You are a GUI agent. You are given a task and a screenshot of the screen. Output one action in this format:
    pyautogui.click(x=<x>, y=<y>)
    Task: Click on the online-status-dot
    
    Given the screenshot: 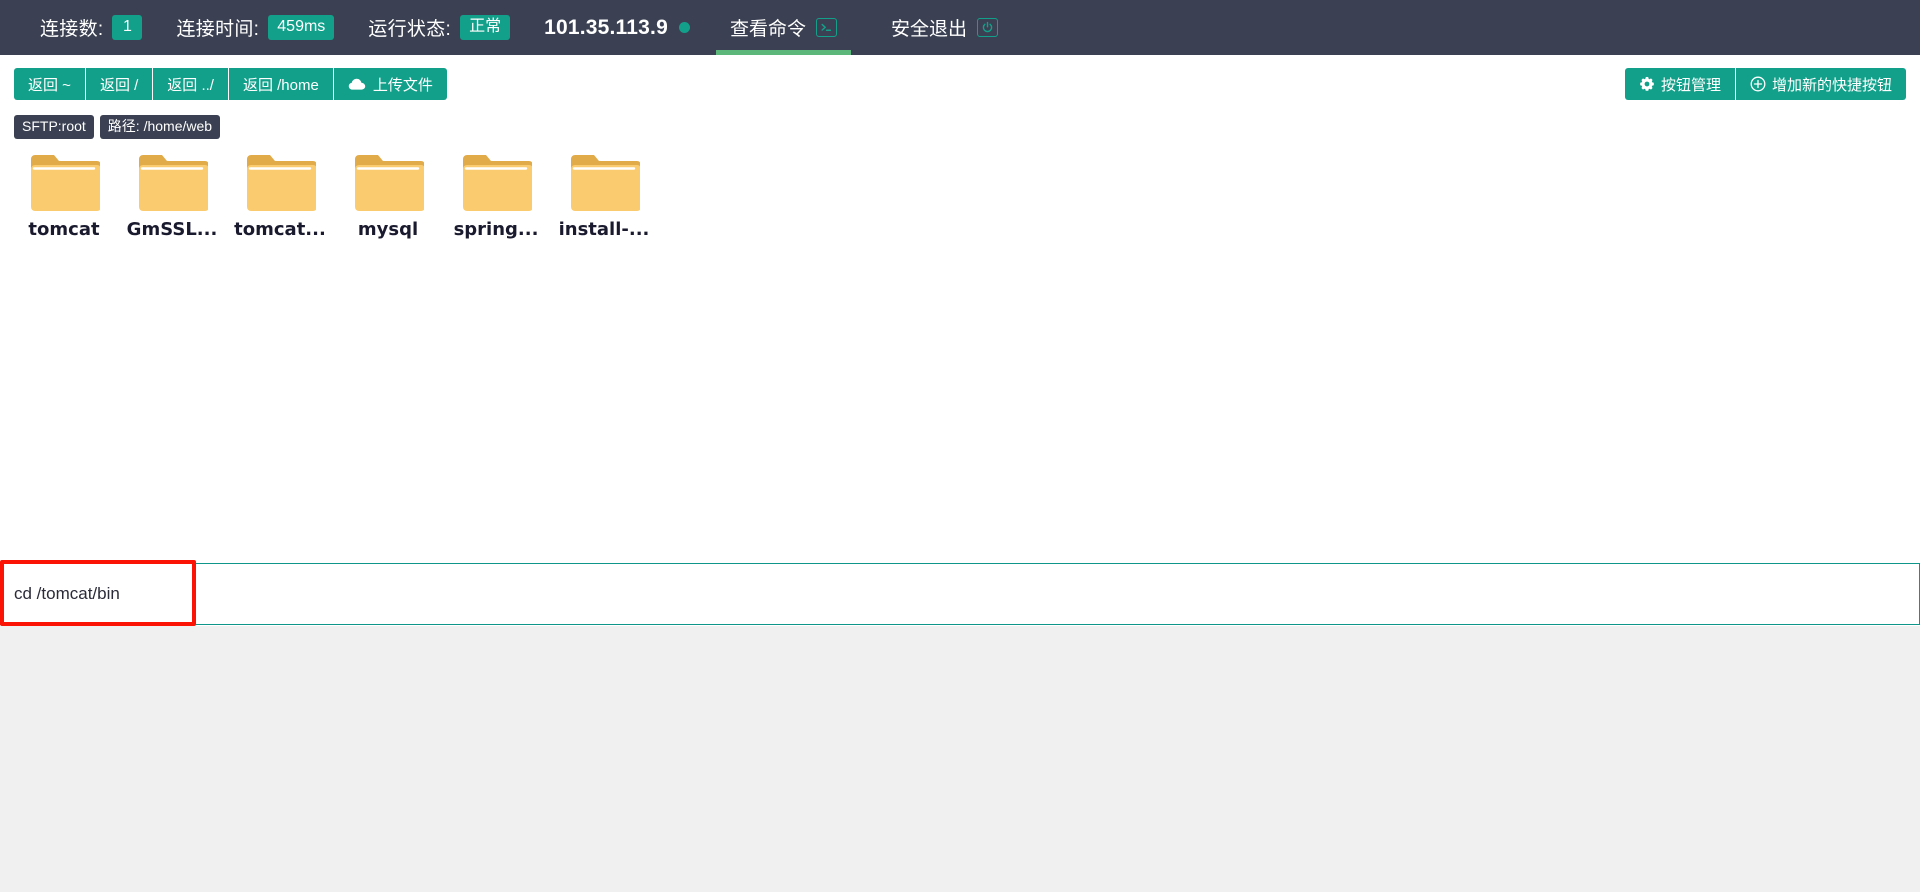 What is the action you would take?
    pyautogui.click(x=684, y=27)
    